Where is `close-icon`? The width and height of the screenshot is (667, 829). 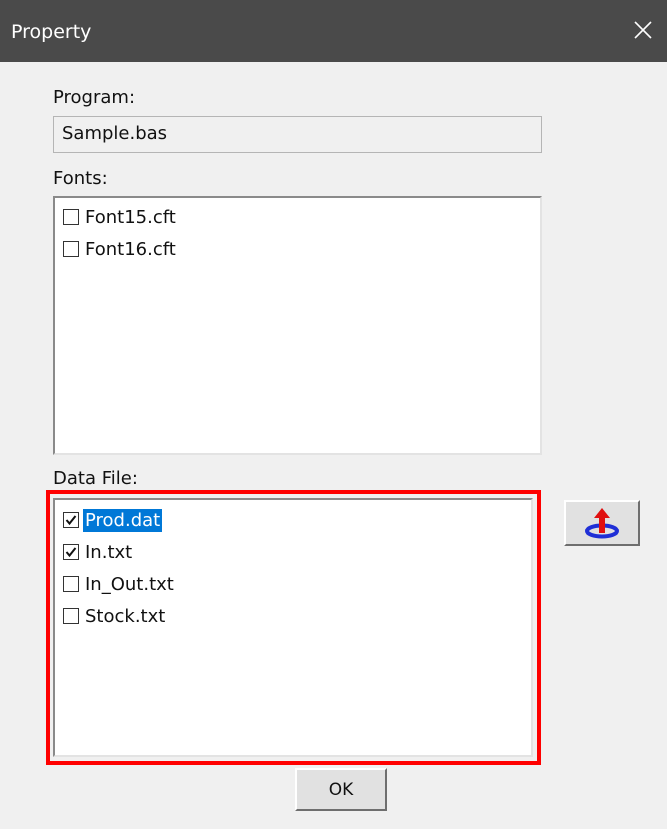 close-icon is located at coordinates (643, 30).